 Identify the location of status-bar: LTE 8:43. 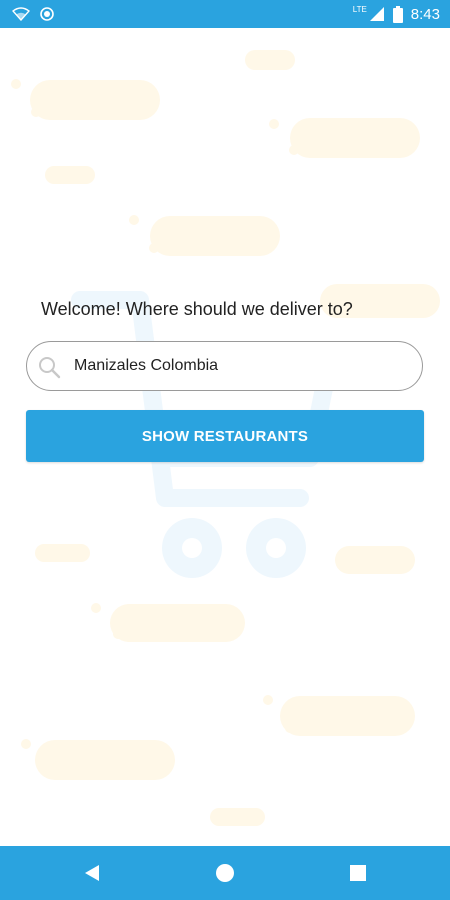
(225, 14).